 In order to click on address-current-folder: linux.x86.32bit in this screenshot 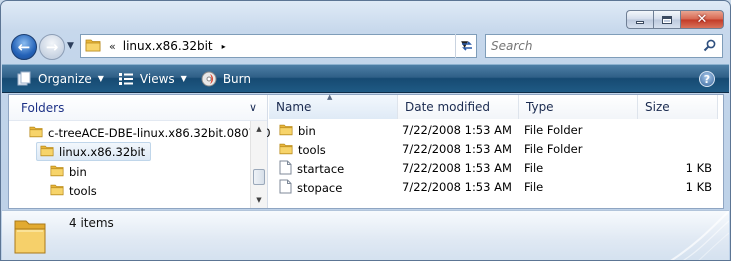, I will do `click(168, 46)`.